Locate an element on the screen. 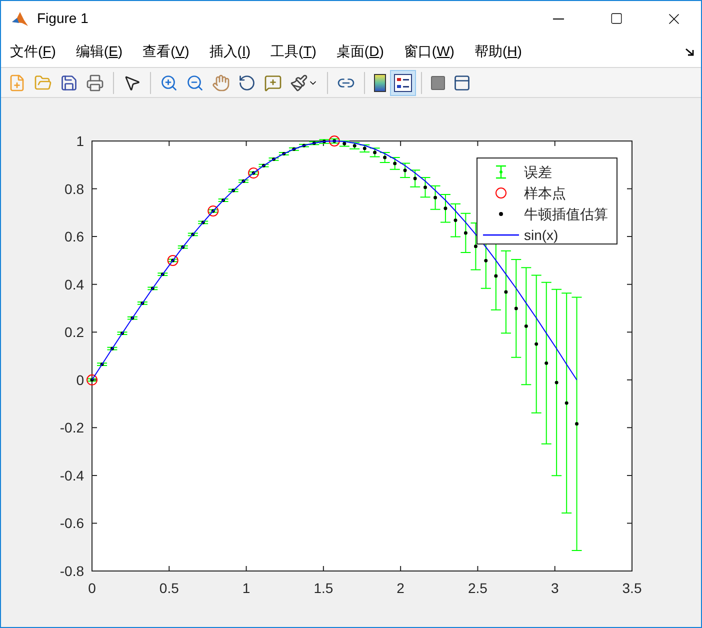  axis-tick-label: 0.2 is located at coordinates (74, 332).